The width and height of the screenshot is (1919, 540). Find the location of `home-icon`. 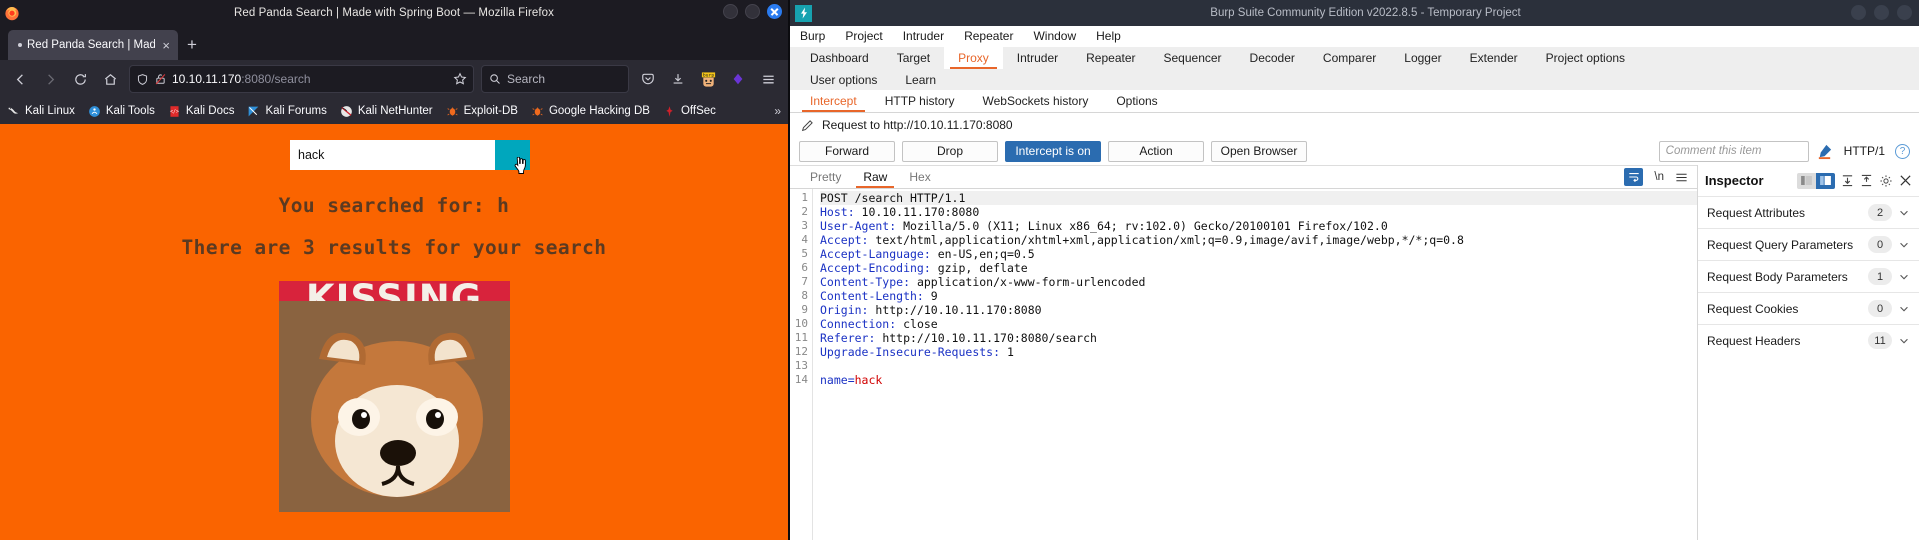

home-icon is located at coordinates (110, 79).